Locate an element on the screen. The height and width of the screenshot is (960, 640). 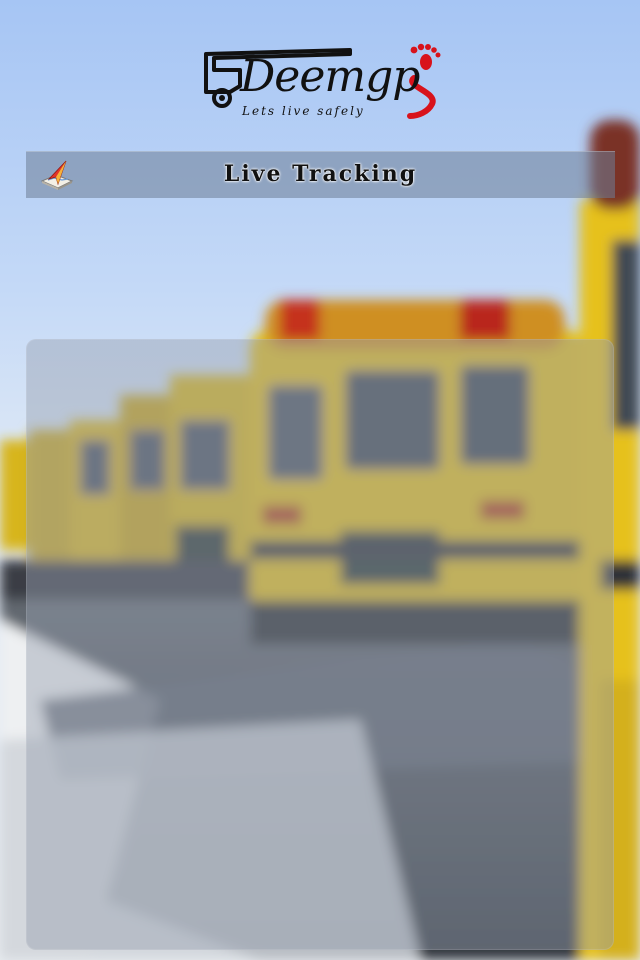
header-bar: Live Tracking is located at coordinates (320, 174).